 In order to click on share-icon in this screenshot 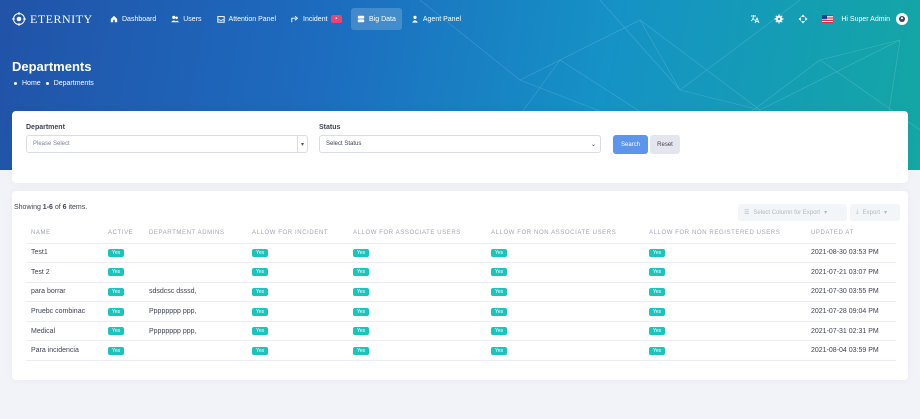, I will do `click(295, 19)`.